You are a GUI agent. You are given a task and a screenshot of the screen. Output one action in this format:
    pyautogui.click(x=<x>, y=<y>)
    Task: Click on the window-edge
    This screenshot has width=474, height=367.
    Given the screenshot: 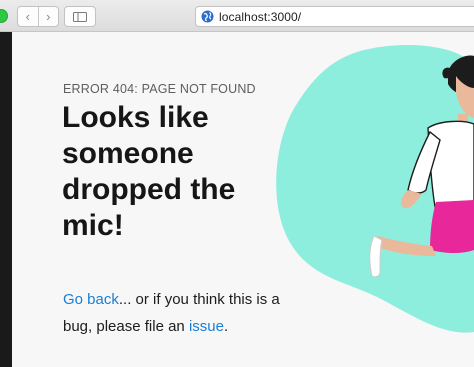 What is the action you would take?
    pyautogui.click(x=6, y=199)
    